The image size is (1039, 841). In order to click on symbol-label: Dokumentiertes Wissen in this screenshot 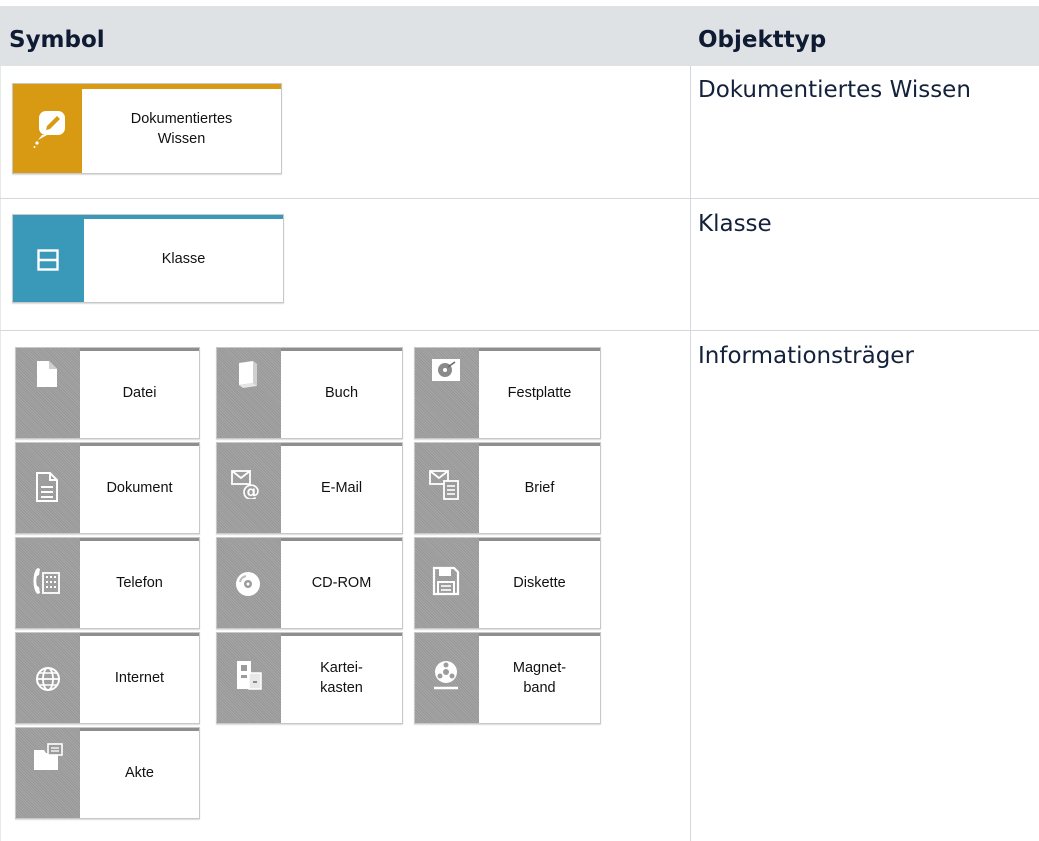, I will do `click(181, 128)`.